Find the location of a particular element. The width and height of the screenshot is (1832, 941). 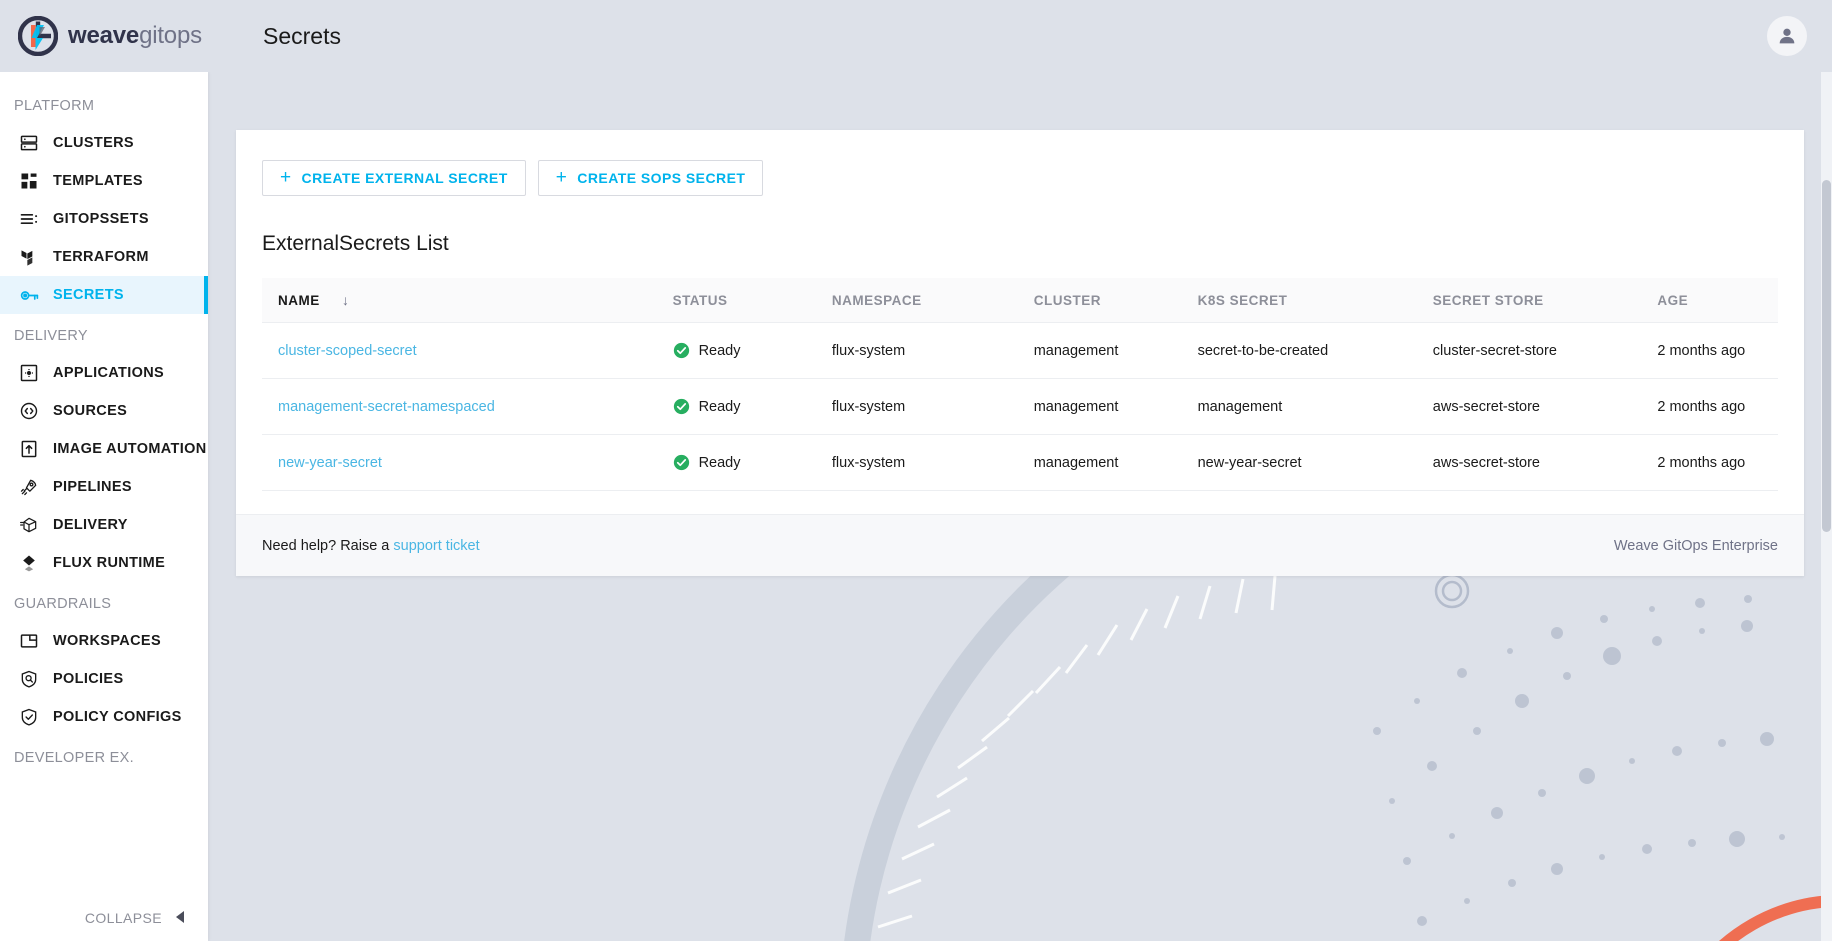

avatar is located at coordinates (1787, 36).